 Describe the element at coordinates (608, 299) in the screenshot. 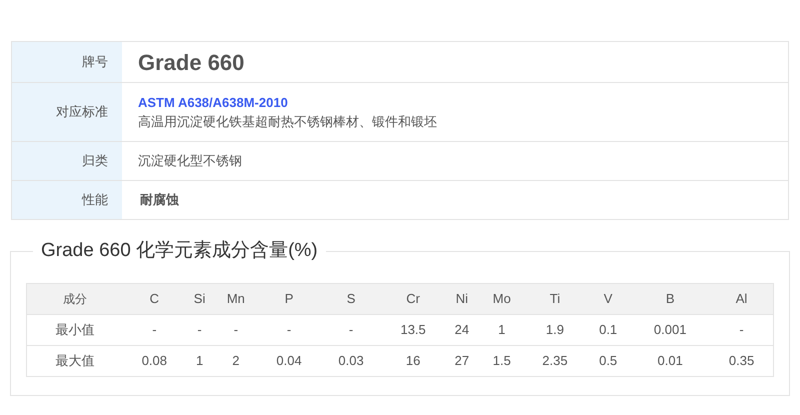

I see `column-header: V` at that location.